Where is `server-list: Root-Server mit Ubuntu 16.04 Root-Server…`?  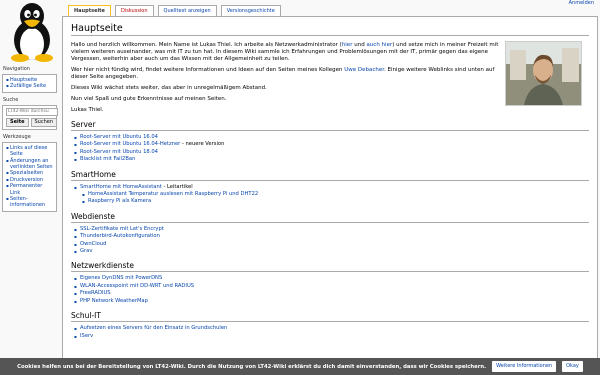
server-list: Root-Server mit Ubuntu 16.04 Root-Server… is located at coordinates (330, 149).